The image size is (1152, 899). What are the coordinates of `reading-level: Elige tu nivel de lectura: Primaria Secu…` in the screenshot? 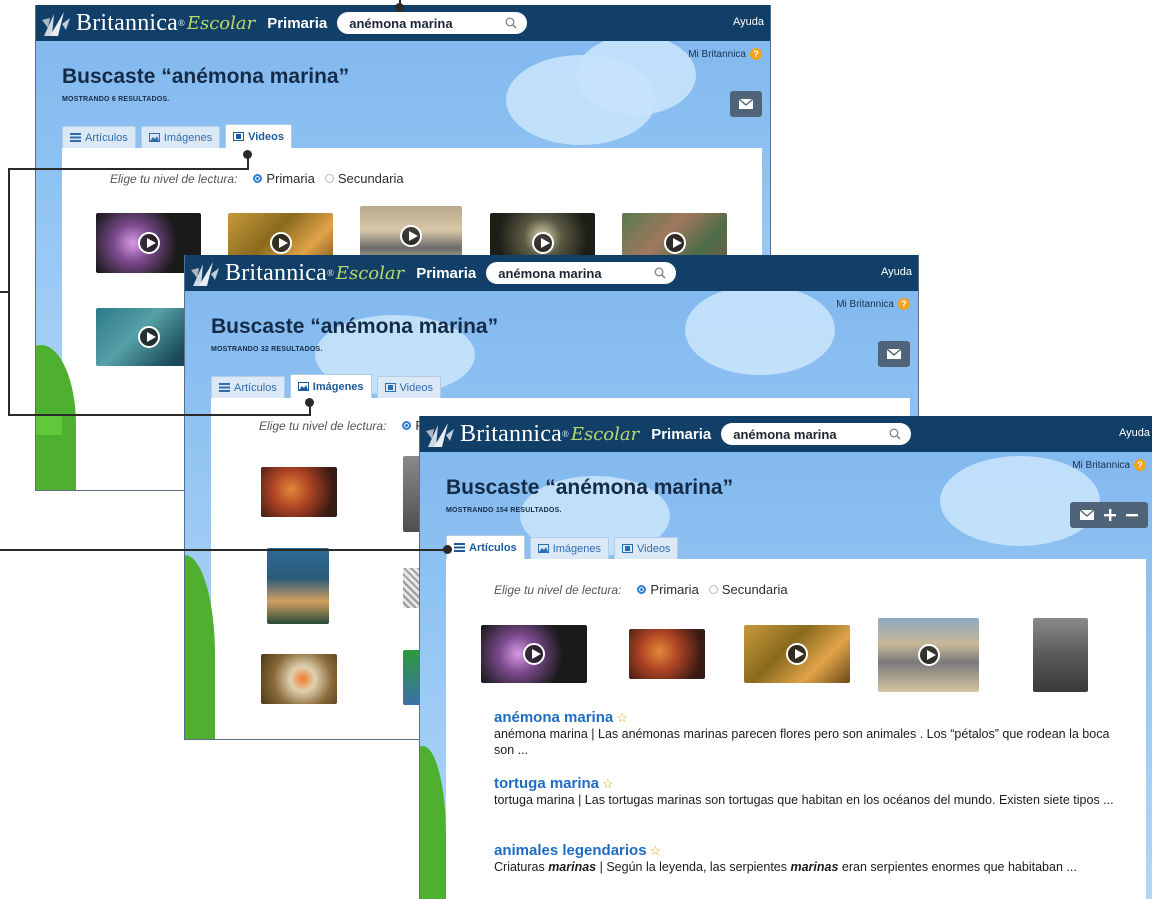 It's located at (641, 589).